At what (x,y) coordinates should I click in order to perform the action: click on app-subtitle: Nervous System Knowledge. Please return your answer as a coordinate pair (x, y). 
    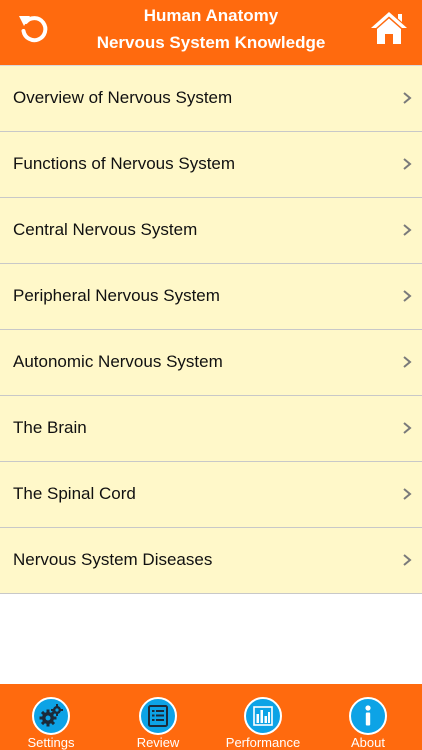
    Looking at the image, I should click on (211, 42).